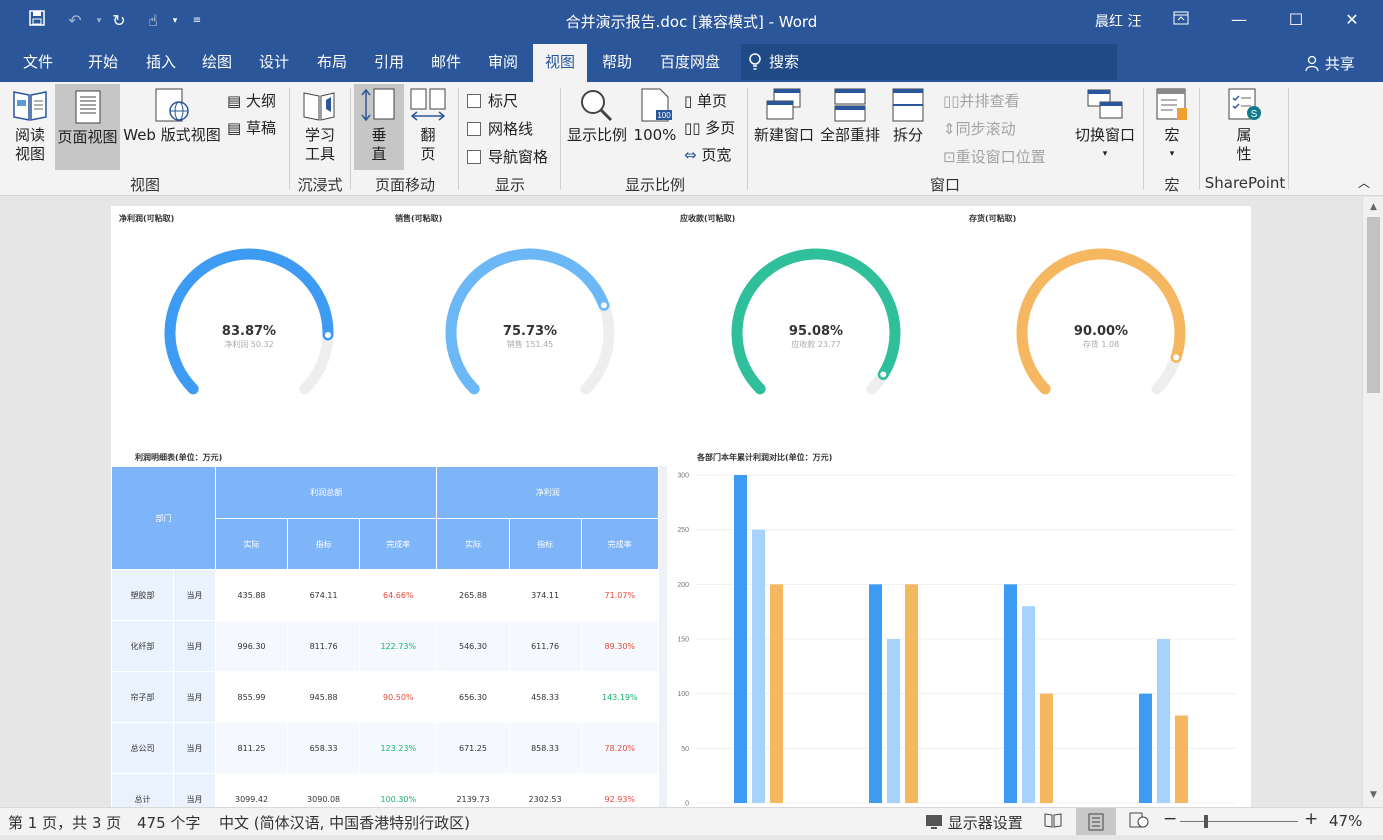 The width and height of the screenshot is (1383, 840). What do you see at coordinates (1373, 207) in the screenshot?
I see `scroll-up-icon: ▲` at bounding box center [1373, 207].